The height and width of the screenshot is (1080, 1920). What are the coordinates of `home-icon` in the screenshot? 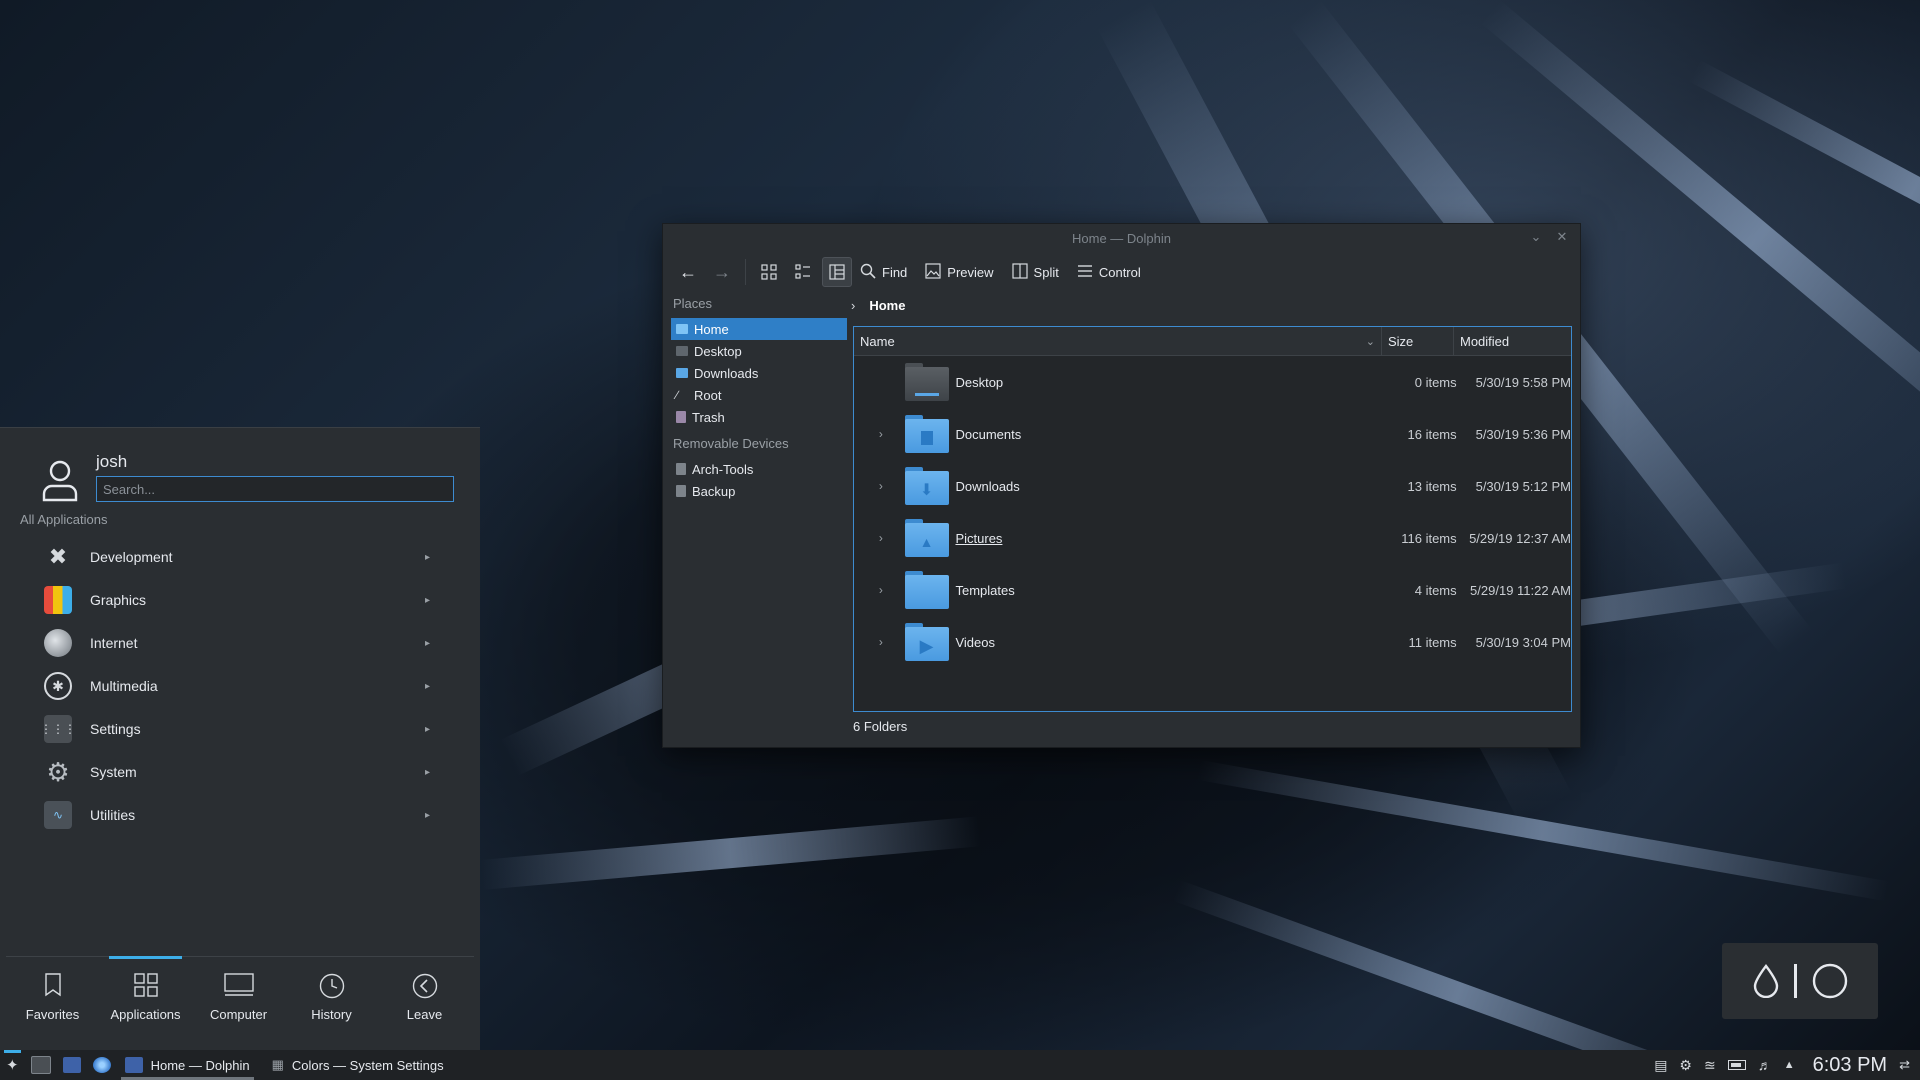 It's located at (682, 329).